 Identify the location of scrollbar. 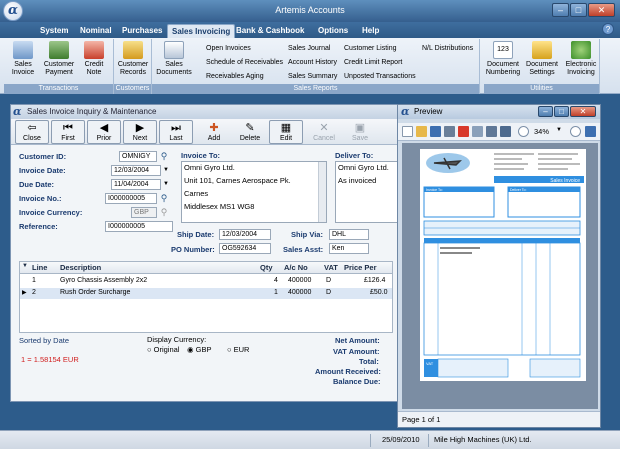
(322, 192).